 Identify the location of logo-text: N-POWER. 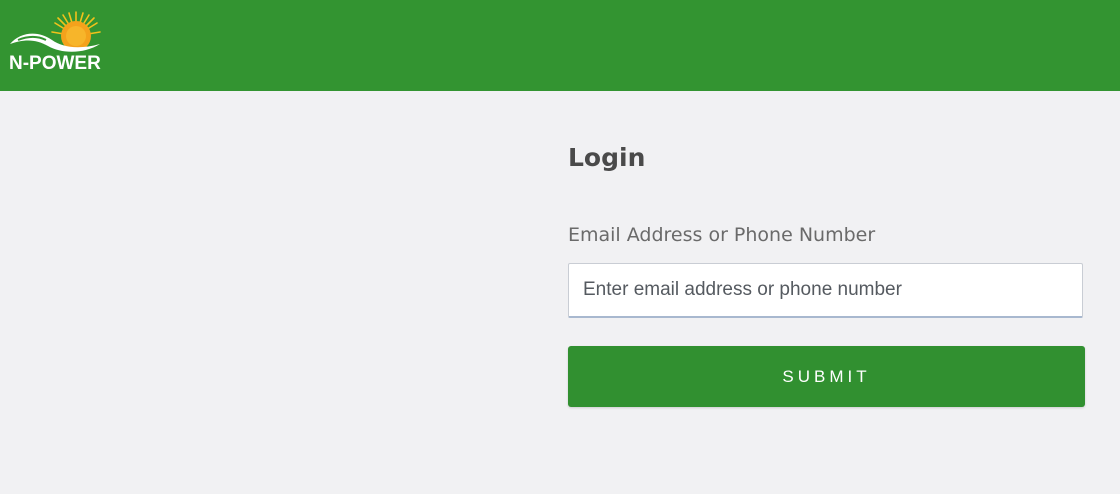
(55, 63).